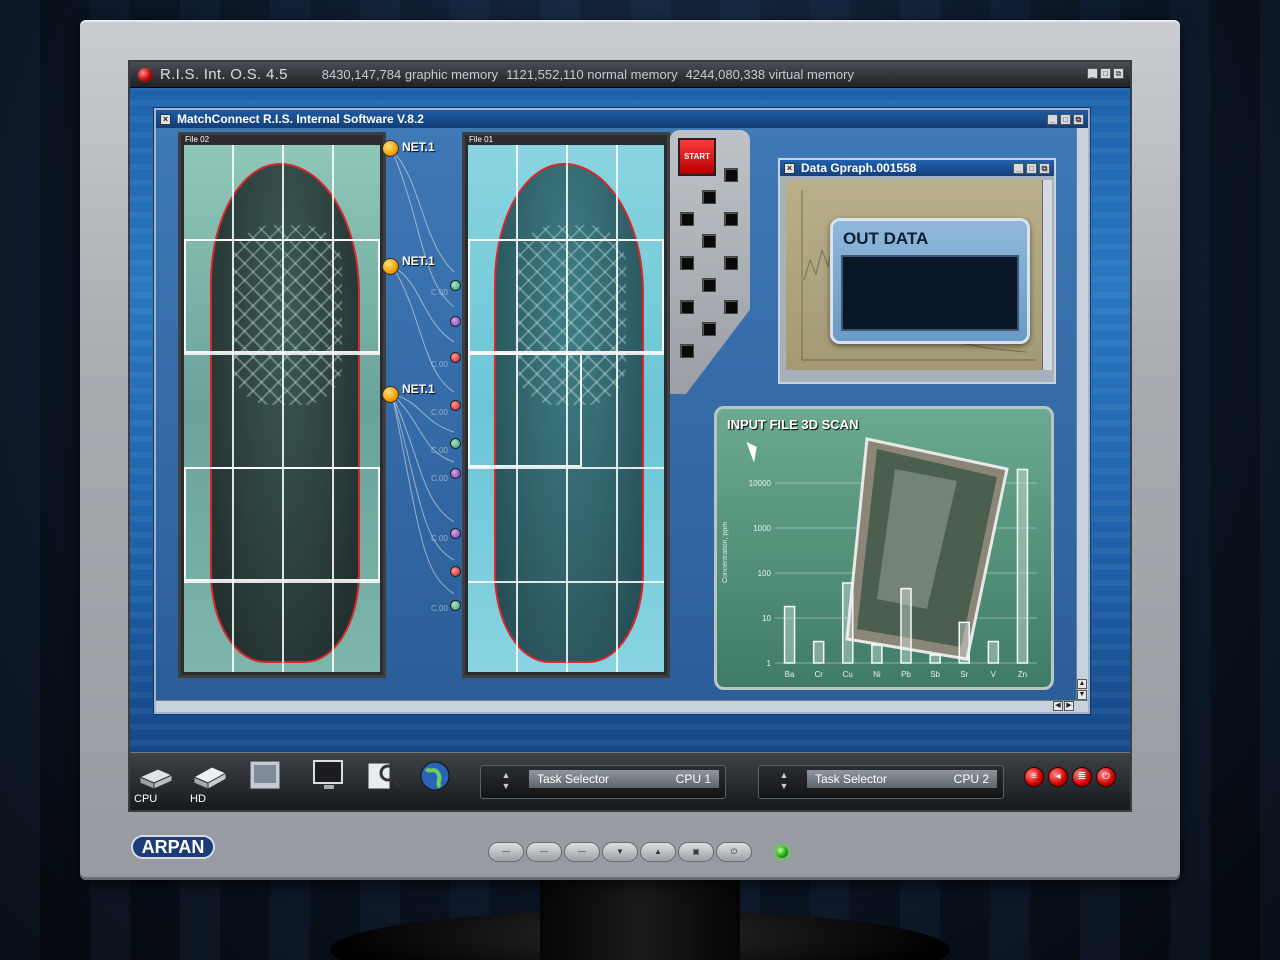 Image resolution: width=1280 pixels, height=960 pixels. I want to click on file-02-label: File 02, so click(197, 139).